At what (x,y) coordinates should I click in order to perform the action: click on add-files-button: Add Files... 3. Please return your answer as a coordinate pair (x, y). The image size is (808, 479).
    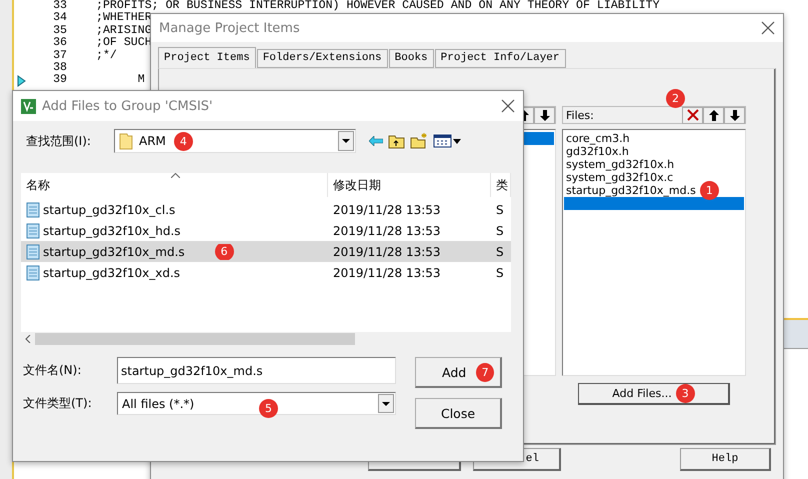
    Looking at the image, I should click on (654, 394).